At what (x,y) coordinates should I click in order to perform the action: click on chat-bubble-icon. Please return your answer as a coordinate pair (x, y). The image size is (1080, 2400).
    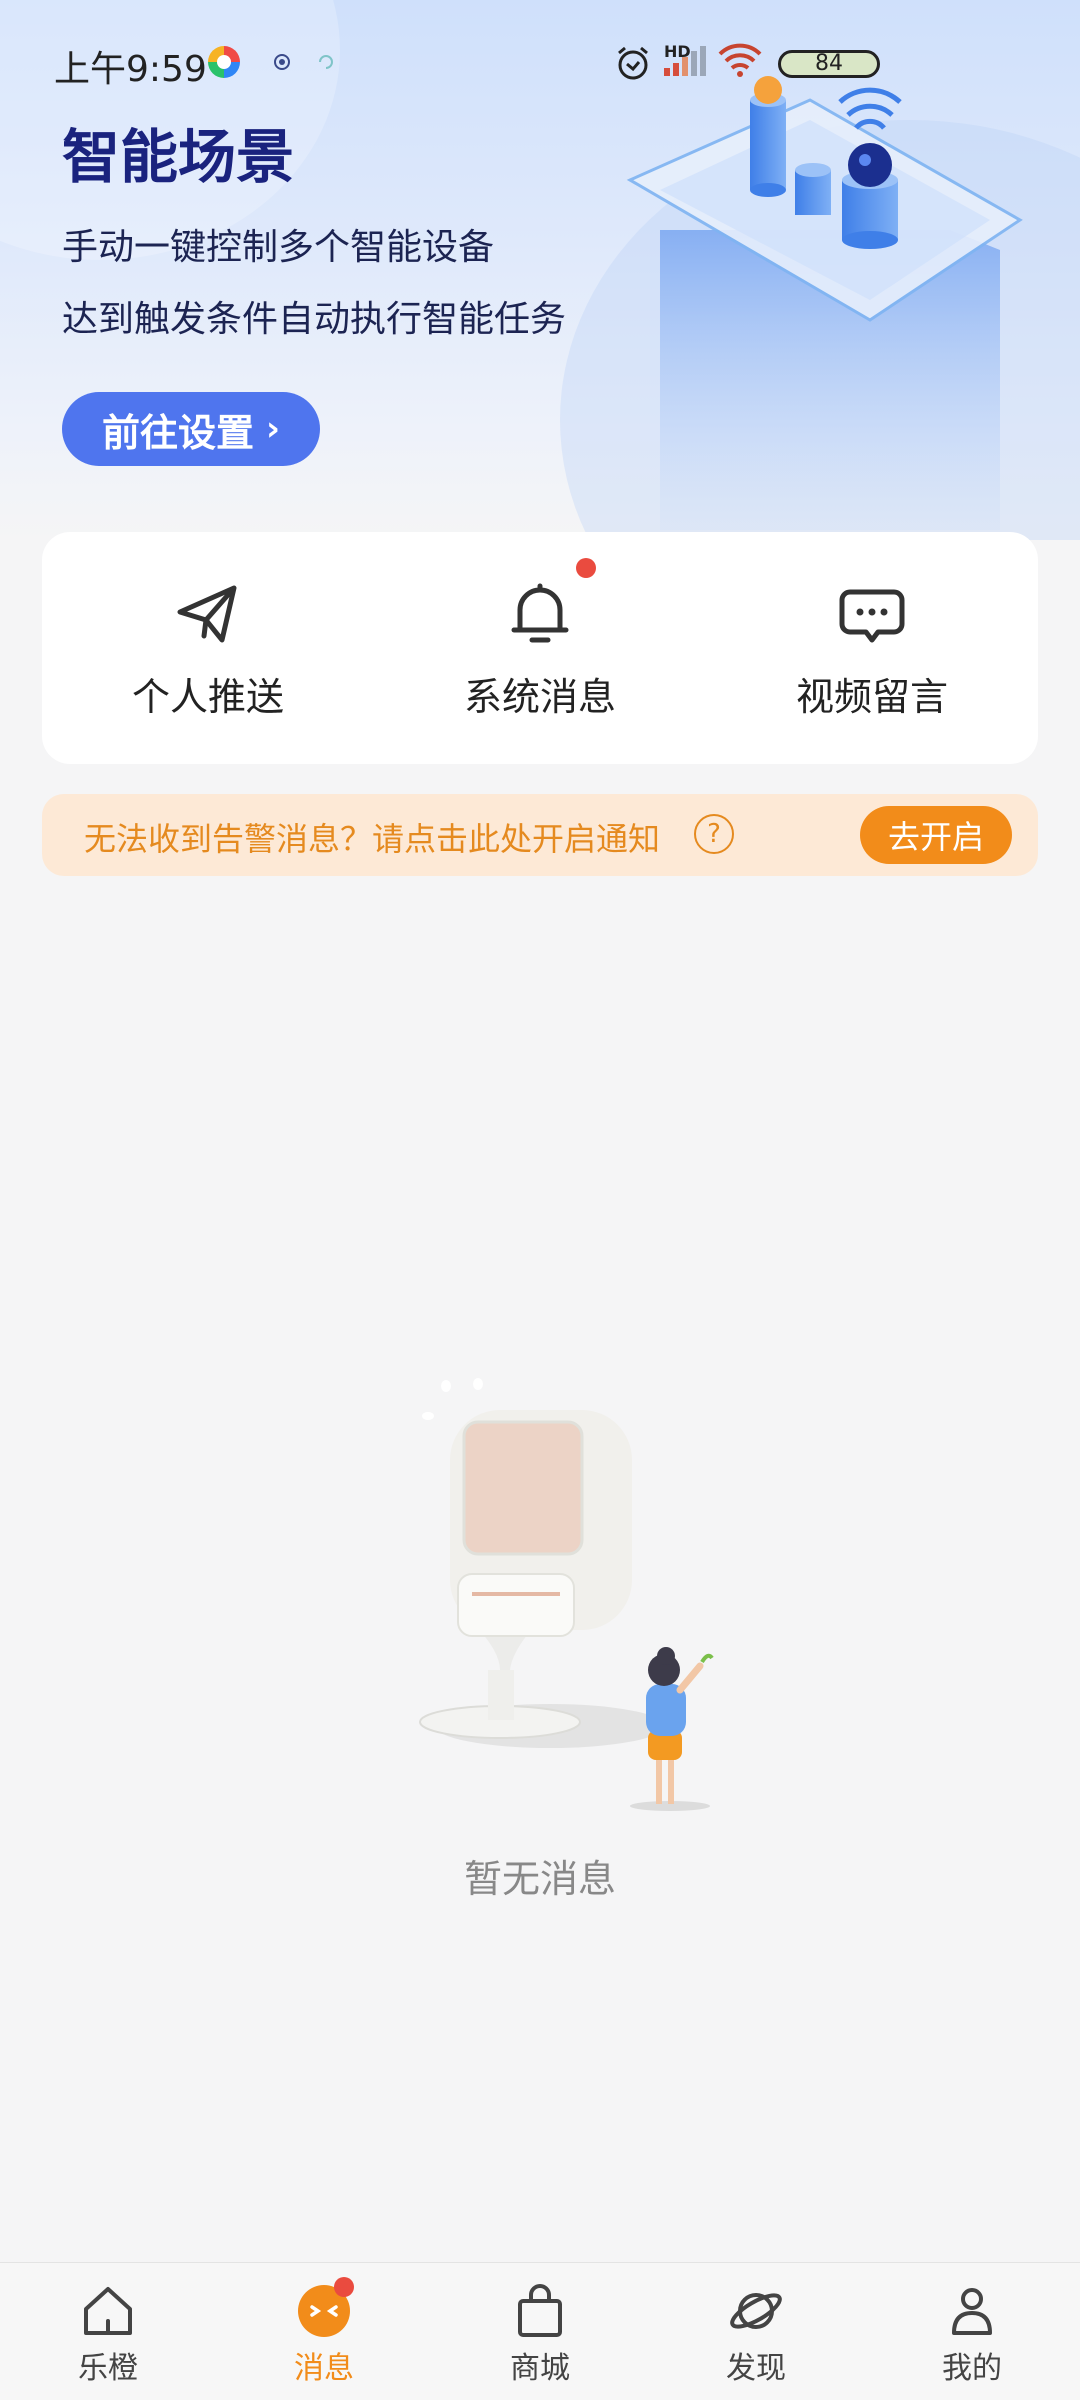
    Looking at the image, I should click on (872, 616).